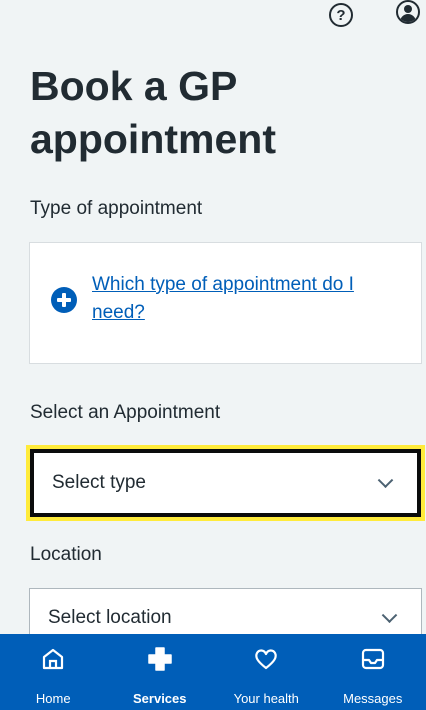 This screenshot has width=426, height=710. What do you see at coordinates (160, 698) in the screenshot?
I see `nav-label-services: Services` at bounding box center [160, 698].